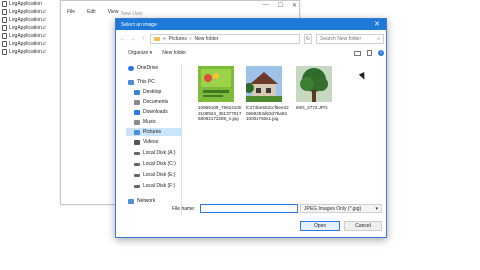  What do you see at coordinates (381, 53) in the screenshot?
I see `help-icon: ?` at bounding box center [381, 53].